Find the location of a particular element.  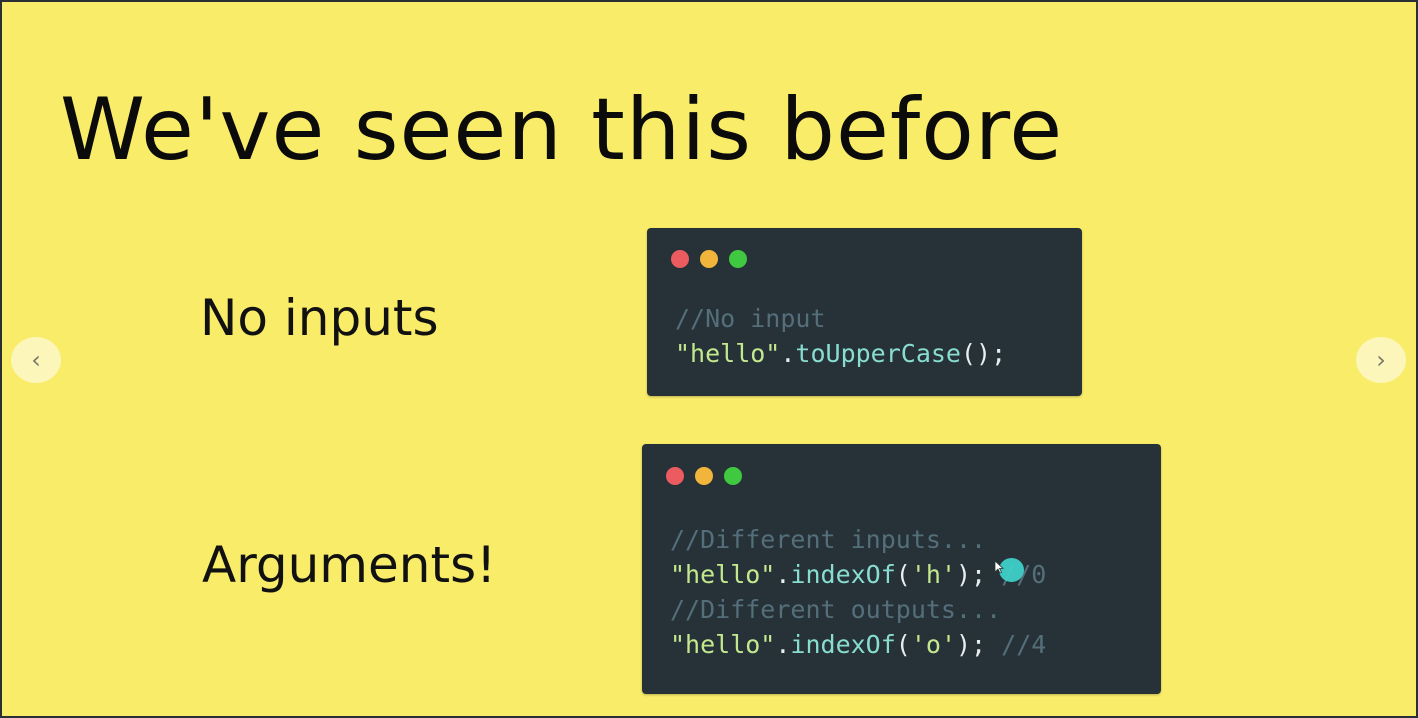

code-line: "hello".toUpperCase(); is located at coordinates (840, 353).